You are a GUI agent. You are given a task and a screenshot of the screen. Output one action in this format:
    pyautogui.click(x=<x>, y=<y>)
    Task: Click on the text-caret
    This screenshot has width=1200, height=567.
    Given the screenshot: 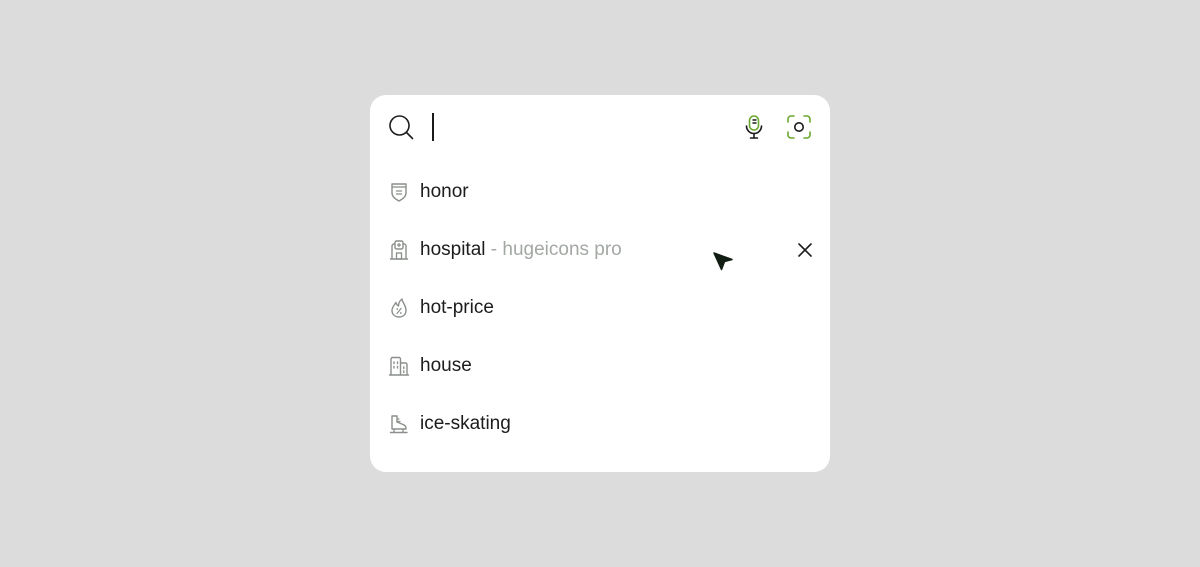 What is the action you would take?
    pyautogui.click(x=433, y=127)
    